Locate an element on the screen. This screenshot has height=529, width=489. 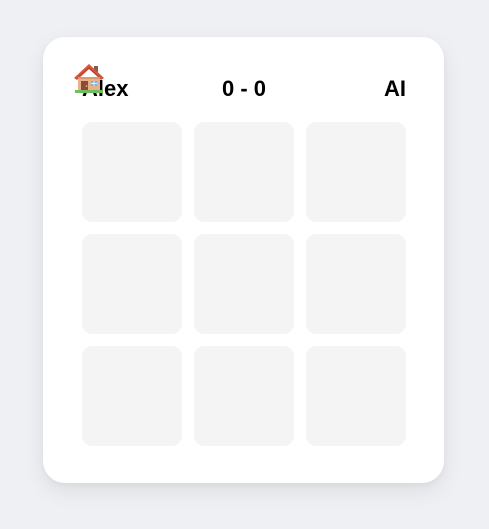
home-button is located at coordinates (89, 78).